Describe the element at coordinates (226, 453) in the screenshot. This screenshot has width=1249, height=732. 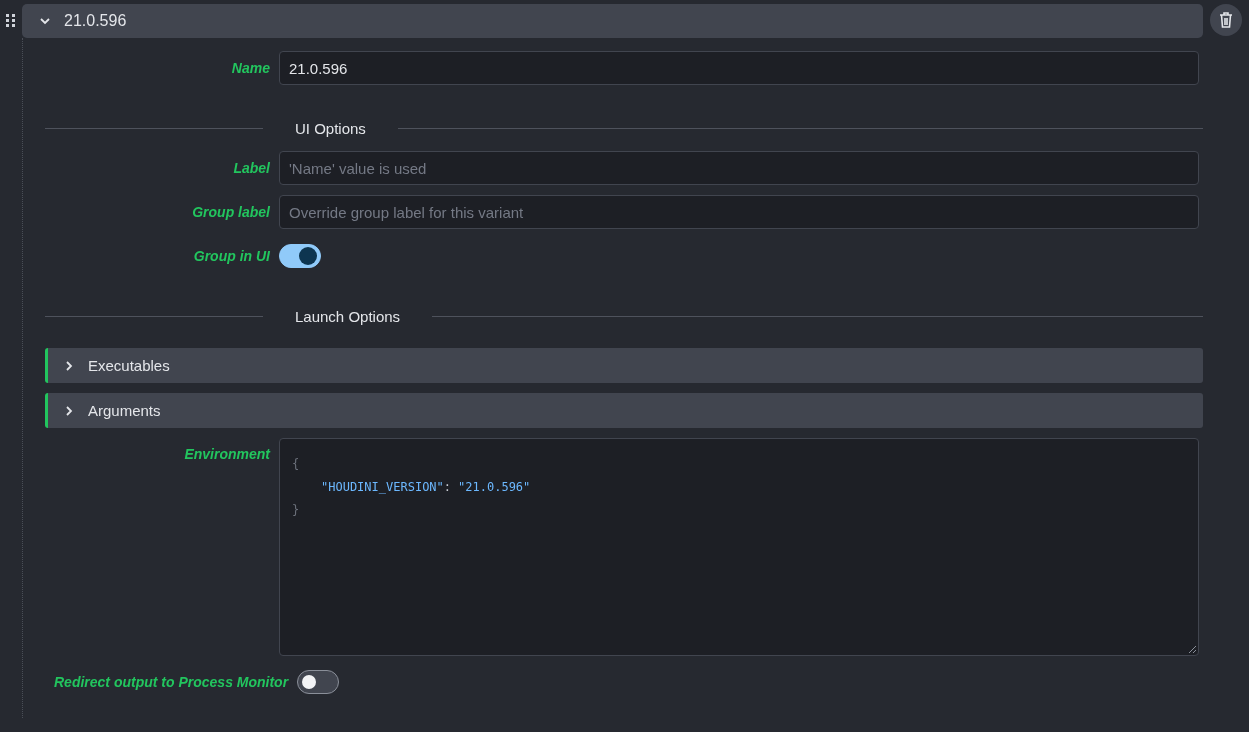
I see `field-label: Environment` at that location.